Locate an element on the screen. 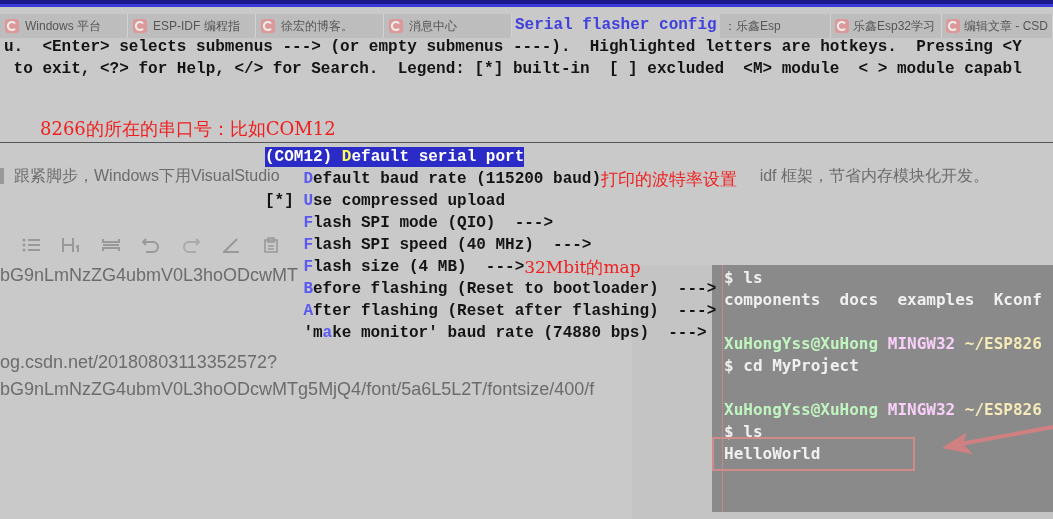 The image size is (1053, 519). annotation-text: 打印的波特率设置 is located at coordinates (669, 179).